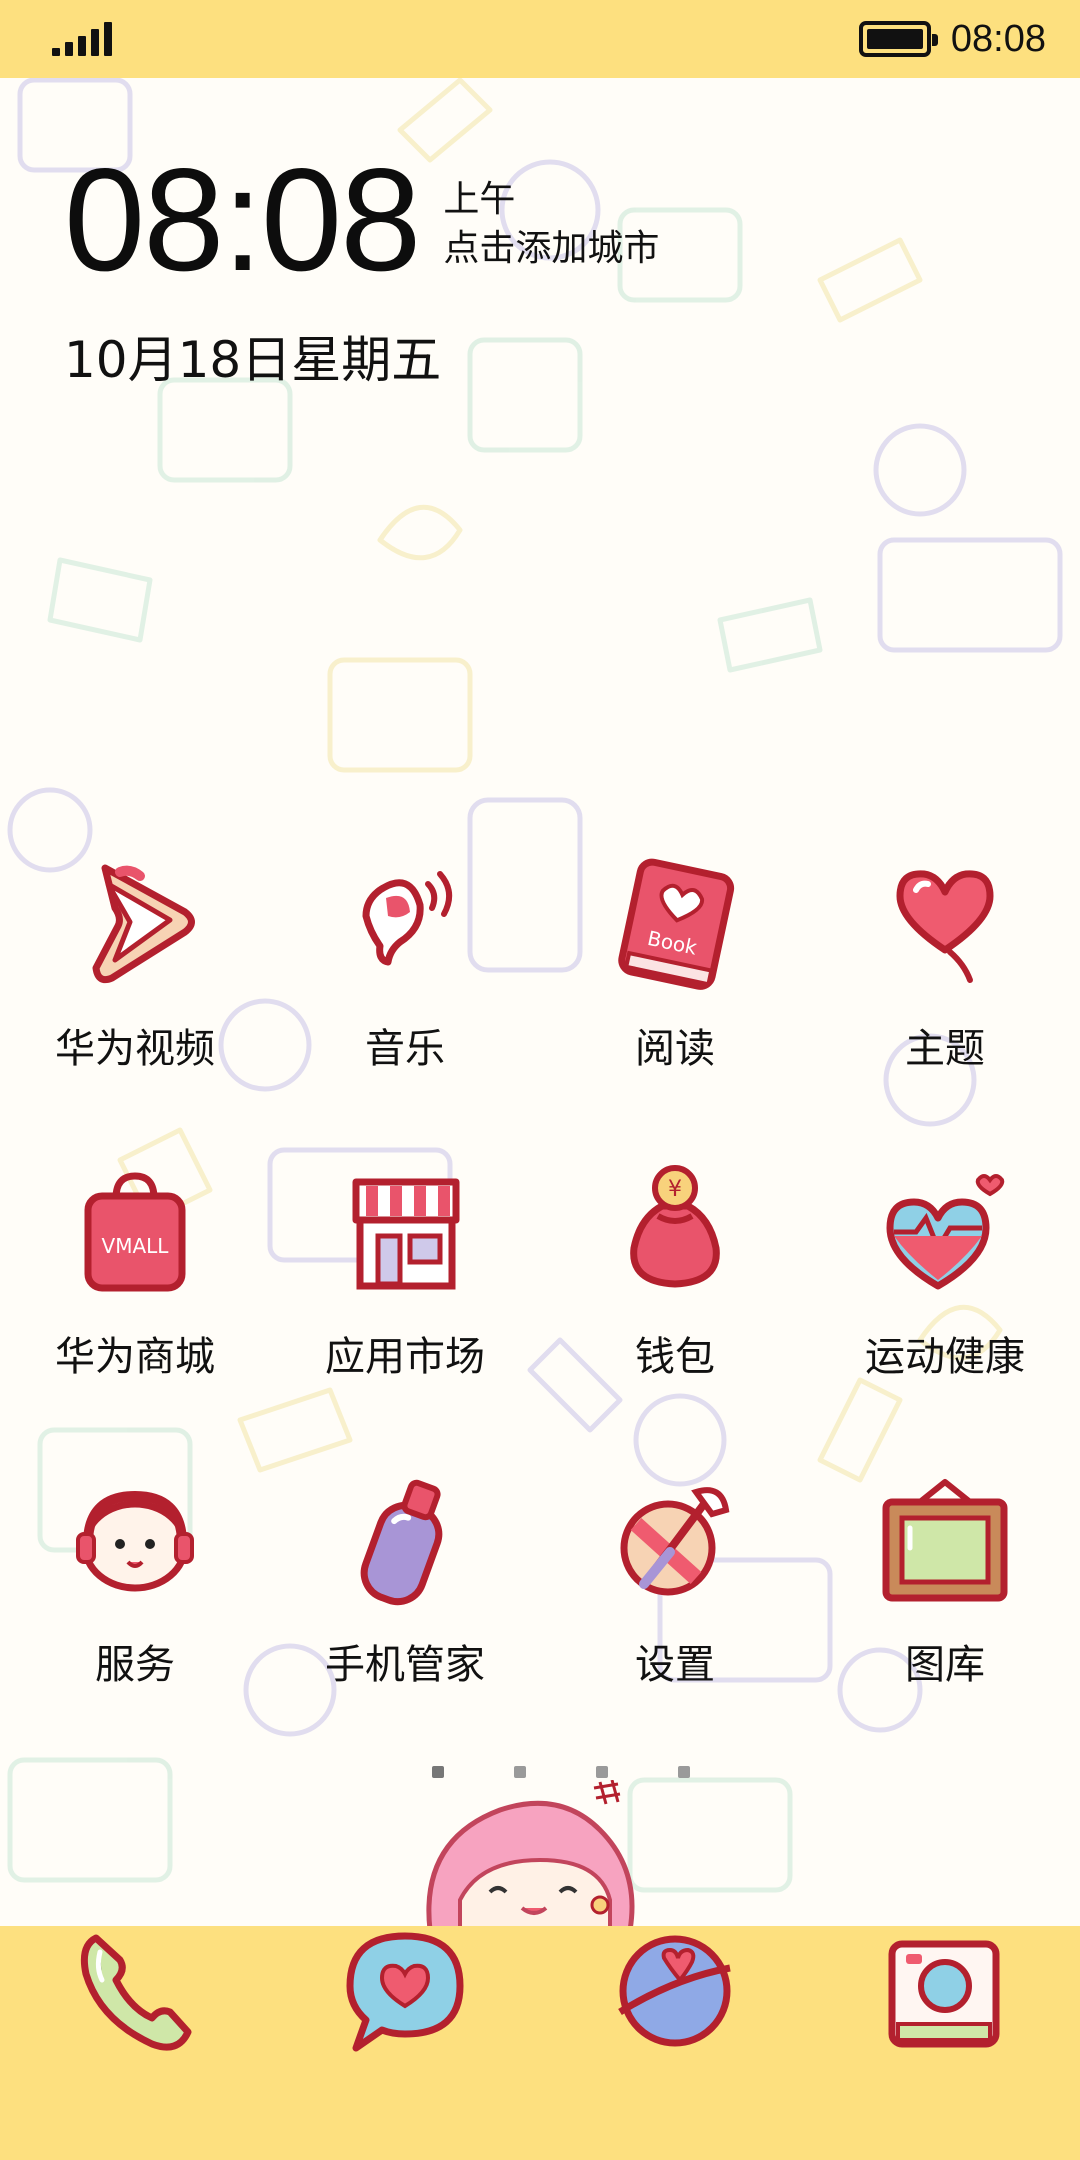 Image resolution: width=1080 pixels, height=2160 pixels. What do you see at coordinates (135, 1312) in the screenshot?
I see `app-vmall: VMALL 华为商城` at bounding box center [135, 1312].